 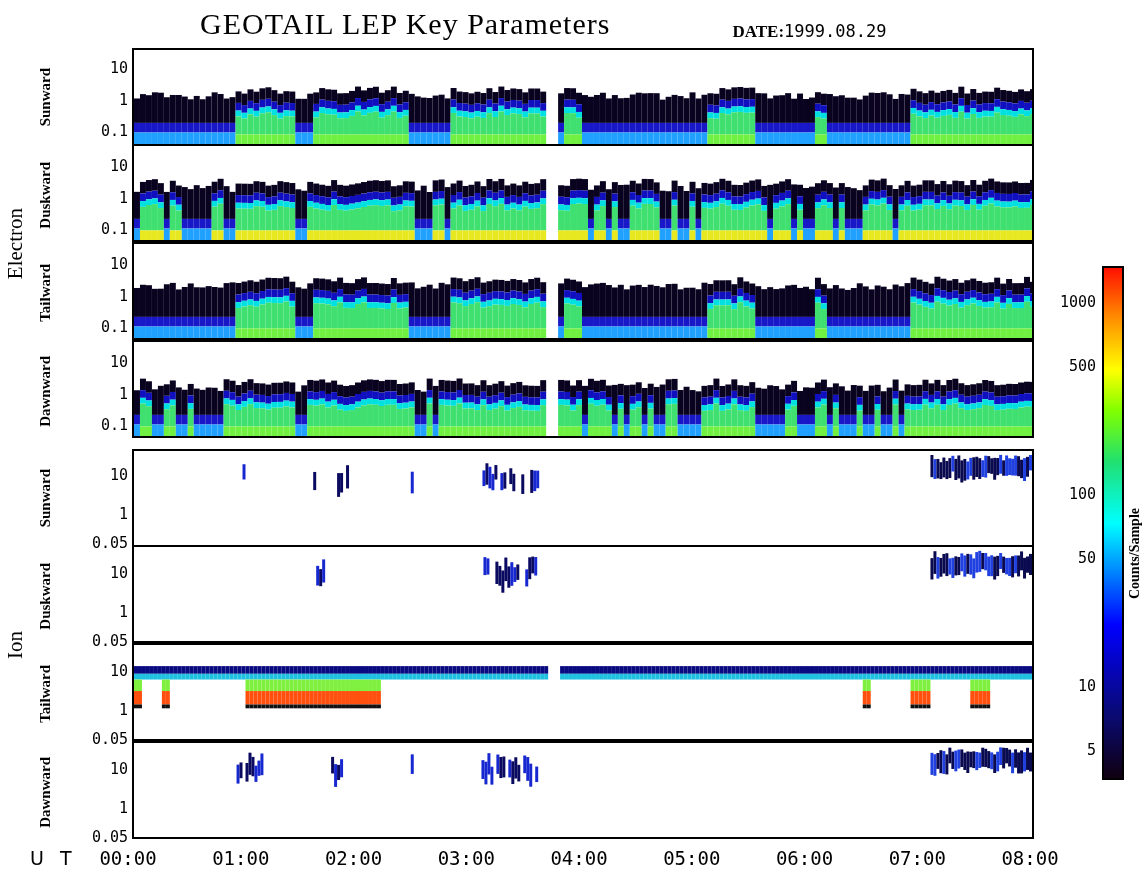 I want to click on group-label: Electron, so click(x=15, y=244).